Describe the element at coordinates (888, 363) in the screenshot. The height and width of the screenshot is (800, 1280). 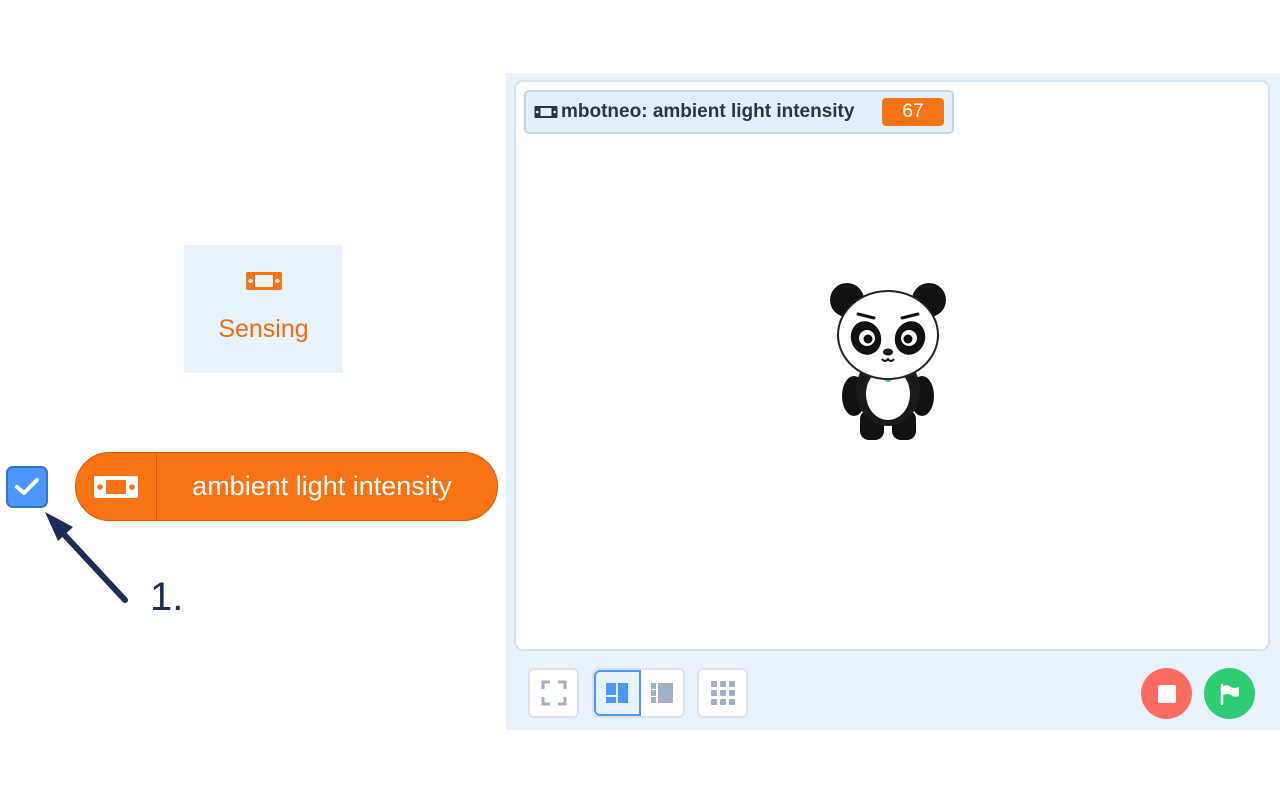
I see `panda-sprite` at that location.